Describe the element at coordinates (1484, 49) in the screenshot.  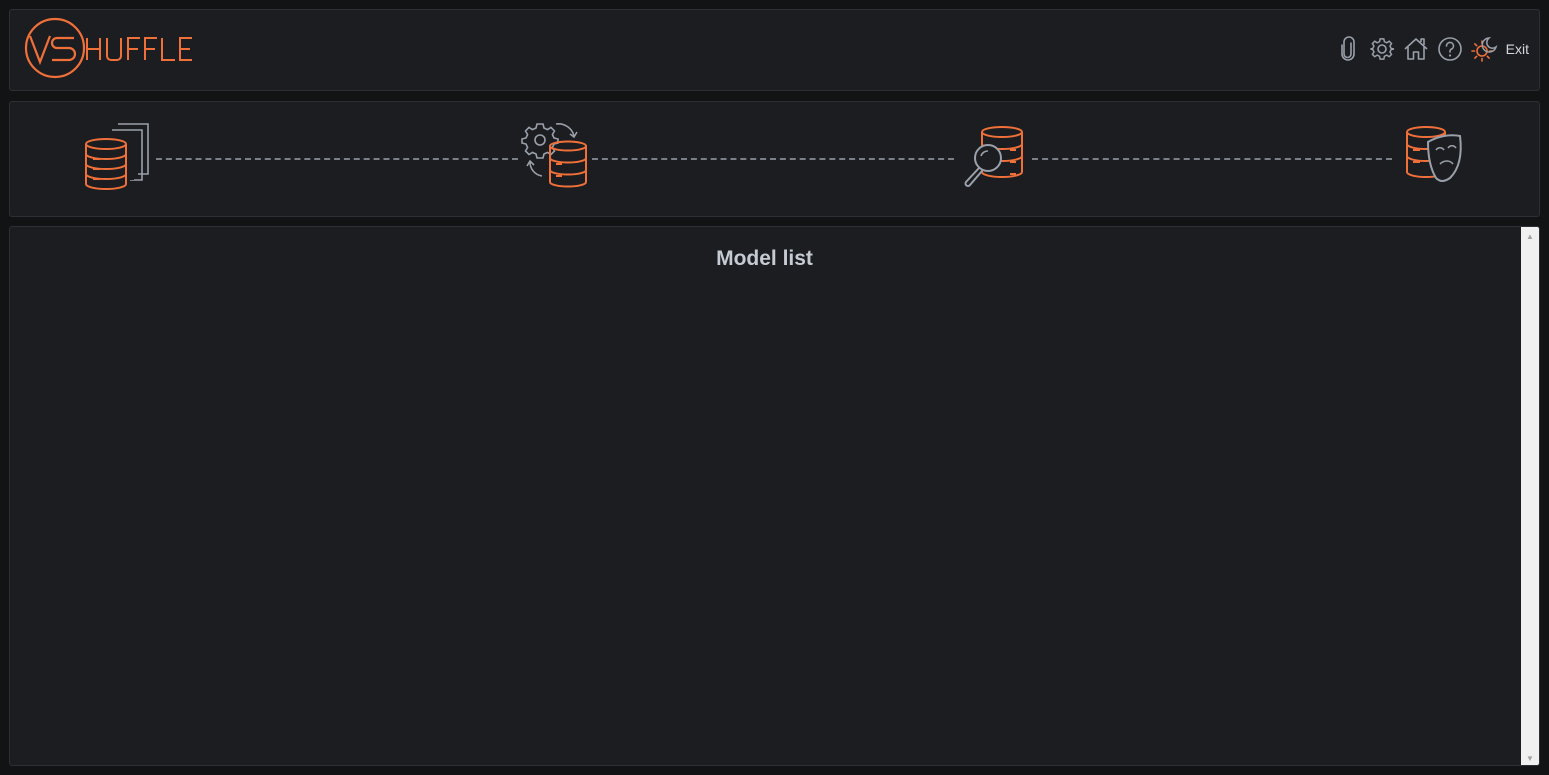
I see `theme-toggle-icon` at that location.